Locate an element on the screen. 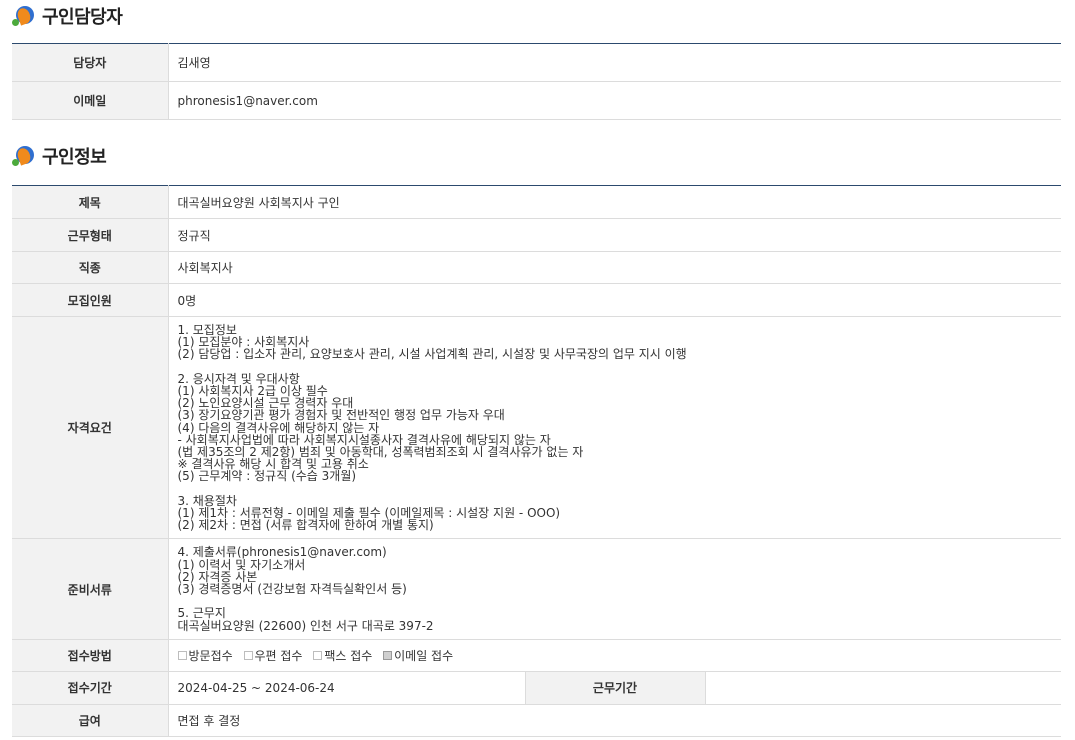 This screenshot has height=740, width=1075. table-row: 담당자 김새영 is located at coordinates (536, 62).